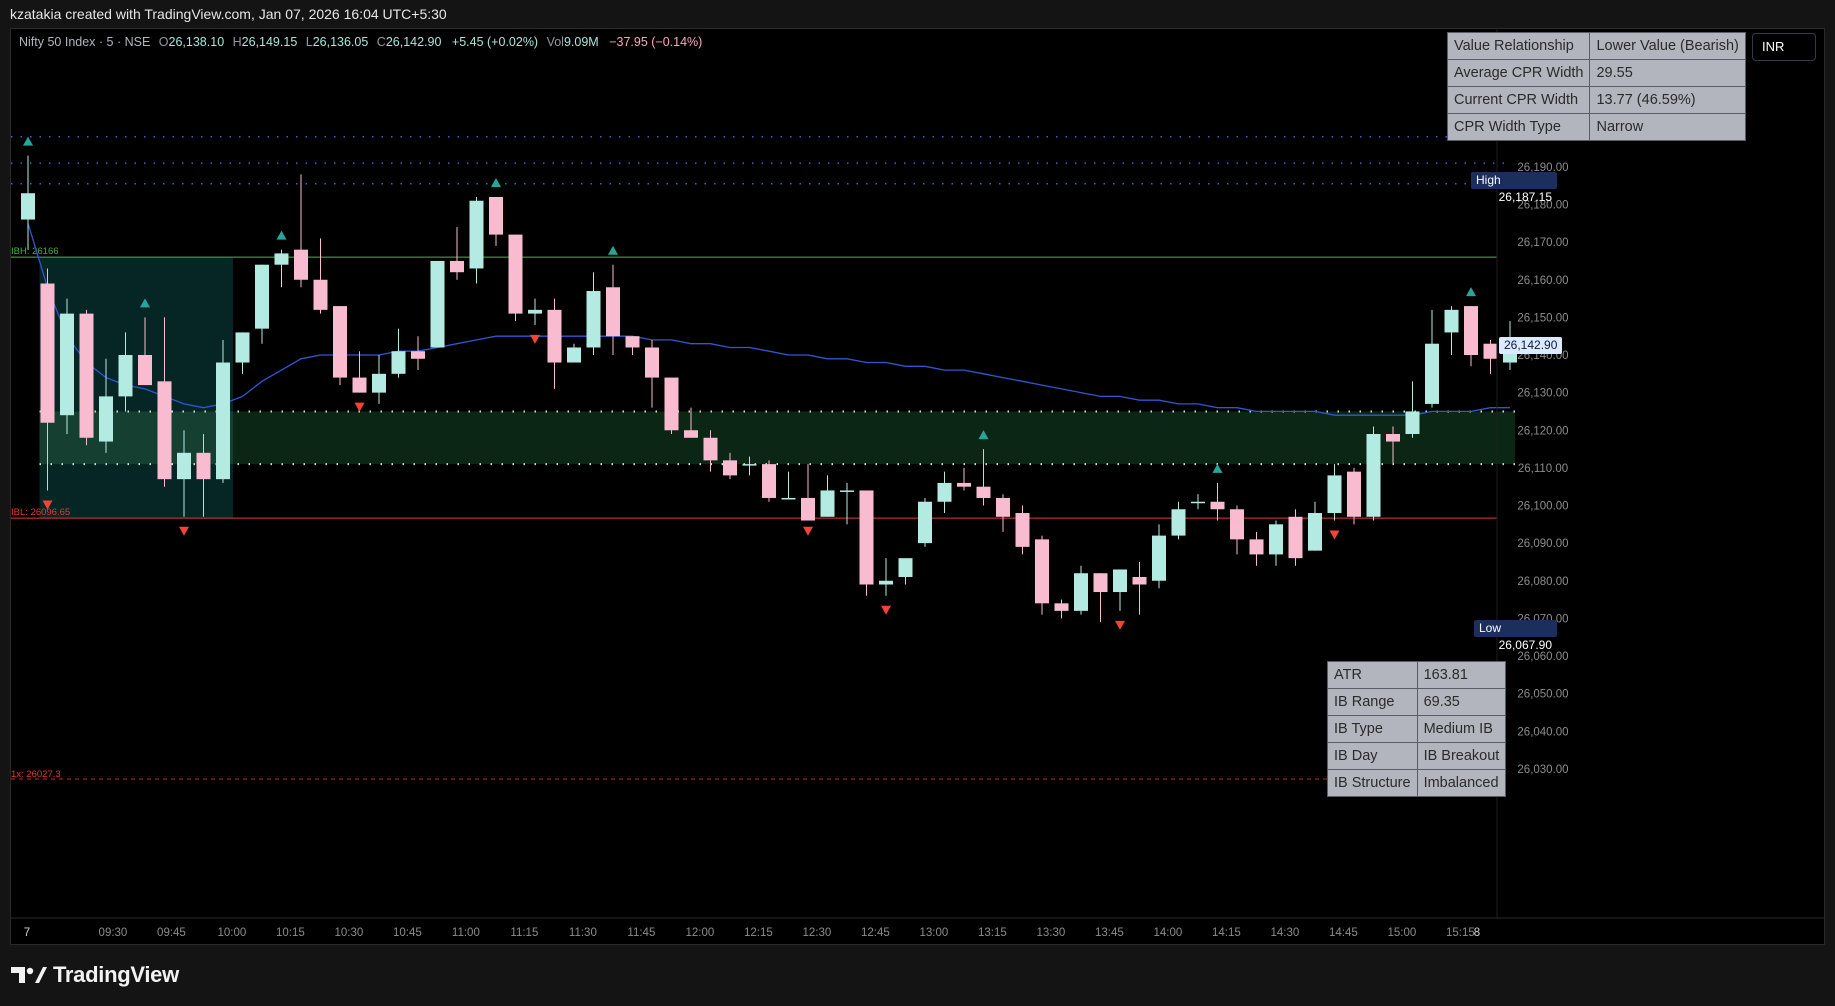  What do you see at coordinates (758, 933) in the screenshot?
I see `time-axis-tick: 12:15` at bounding box center [758, 933].